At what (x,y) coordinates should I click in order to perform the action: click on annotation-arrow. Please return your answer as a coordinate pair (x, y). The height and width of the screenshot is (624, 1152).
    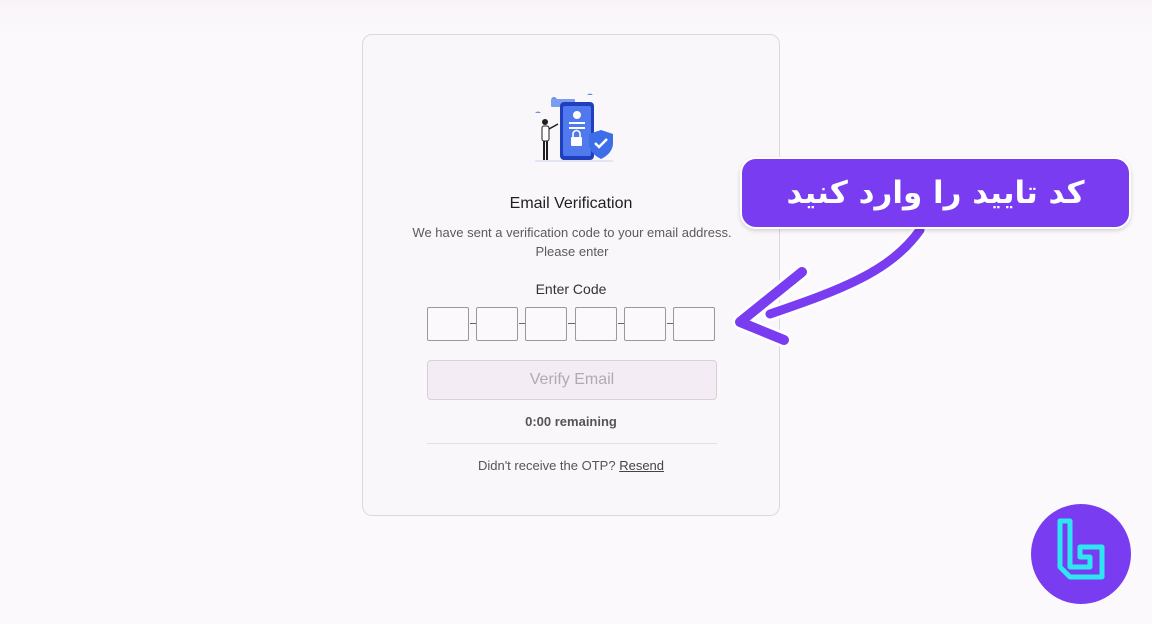
    Looking at the image, I should click on (829, 285).